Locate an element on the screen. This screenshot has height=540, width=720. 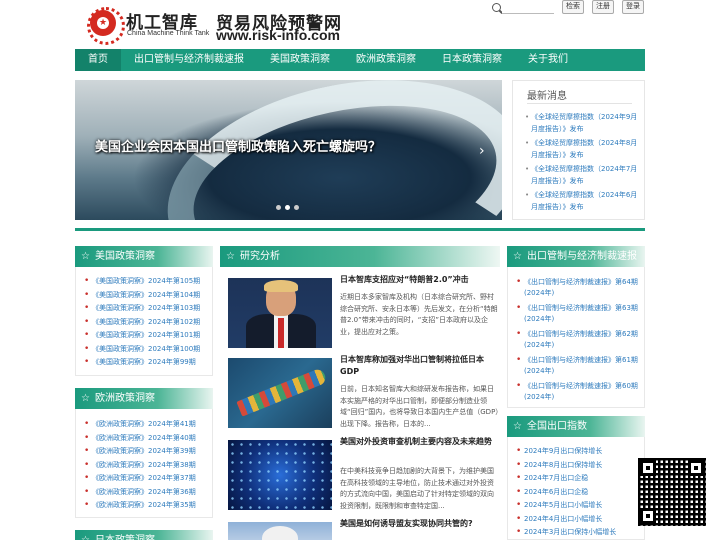
list-item: 《出口管制与经济制裁速报》第61期(2024年) is located at coordinates (578, 366).